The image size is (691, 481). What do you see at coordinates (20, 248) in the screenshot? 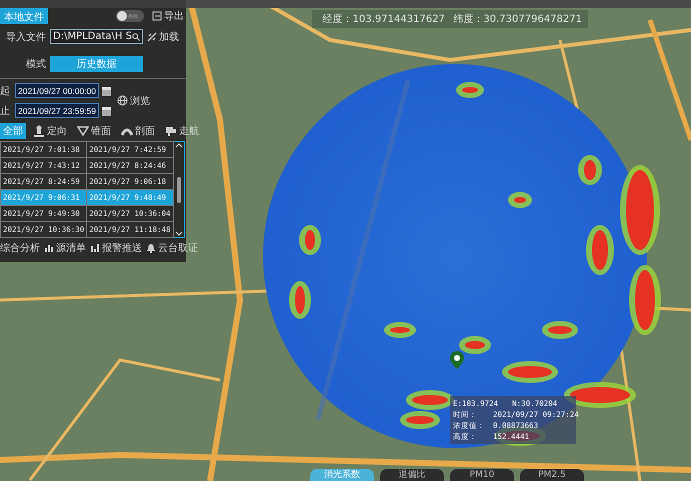
I see `action-button: 综合分析` at bounding box center [20, 248].